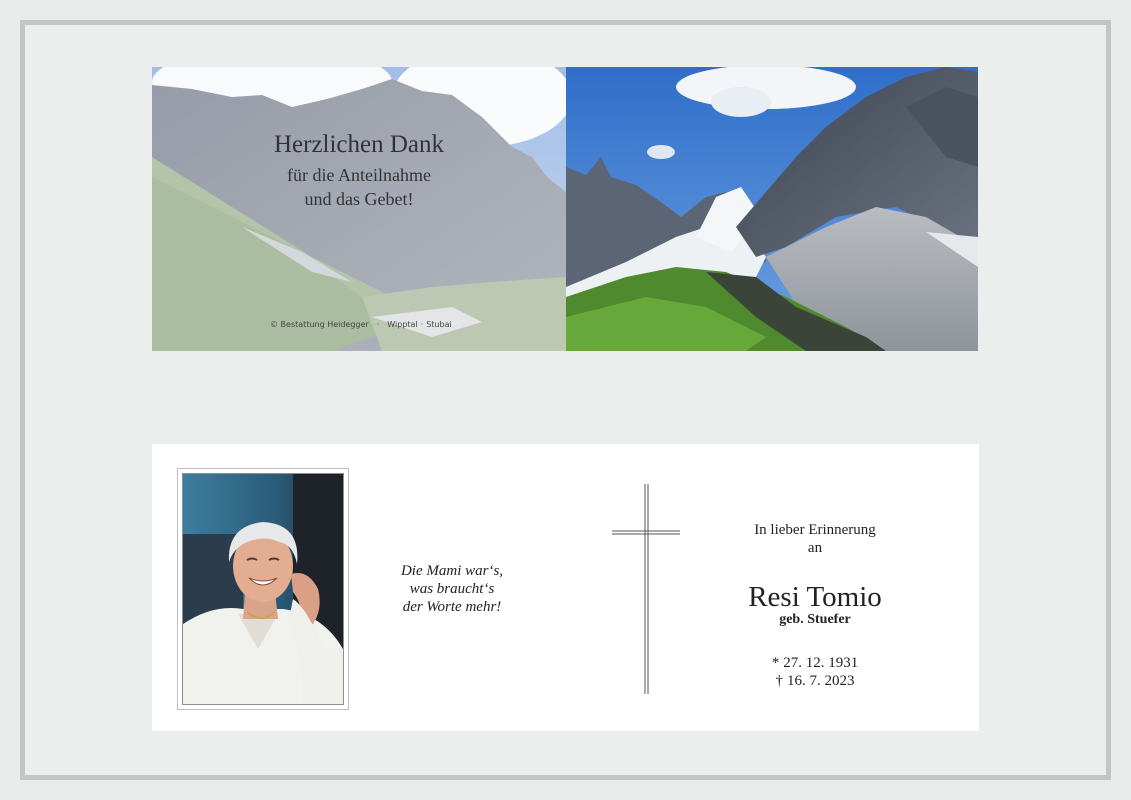  I want to click on region-1: Wipptal, so click(402, 324).